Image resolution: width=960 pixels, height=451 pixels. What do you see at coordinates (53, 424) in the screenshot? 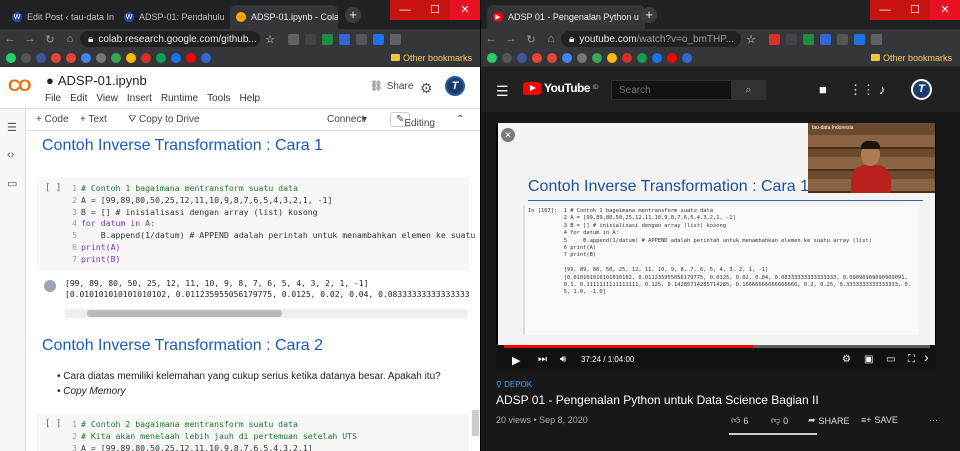
I see `run-cell-button: [ ]` at bounding box center [53, 424].